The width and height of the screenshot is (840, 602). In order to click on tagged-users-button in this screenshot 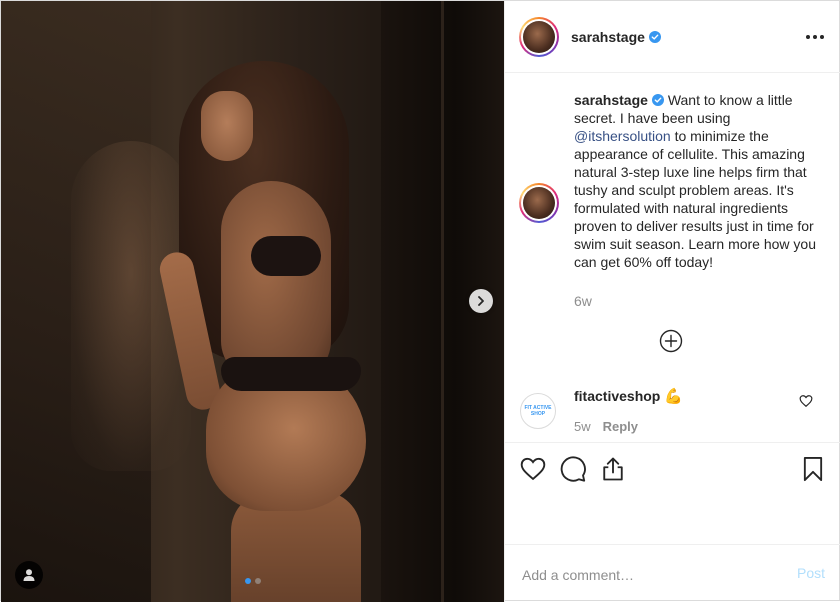, I will do `click(29, 575)`.